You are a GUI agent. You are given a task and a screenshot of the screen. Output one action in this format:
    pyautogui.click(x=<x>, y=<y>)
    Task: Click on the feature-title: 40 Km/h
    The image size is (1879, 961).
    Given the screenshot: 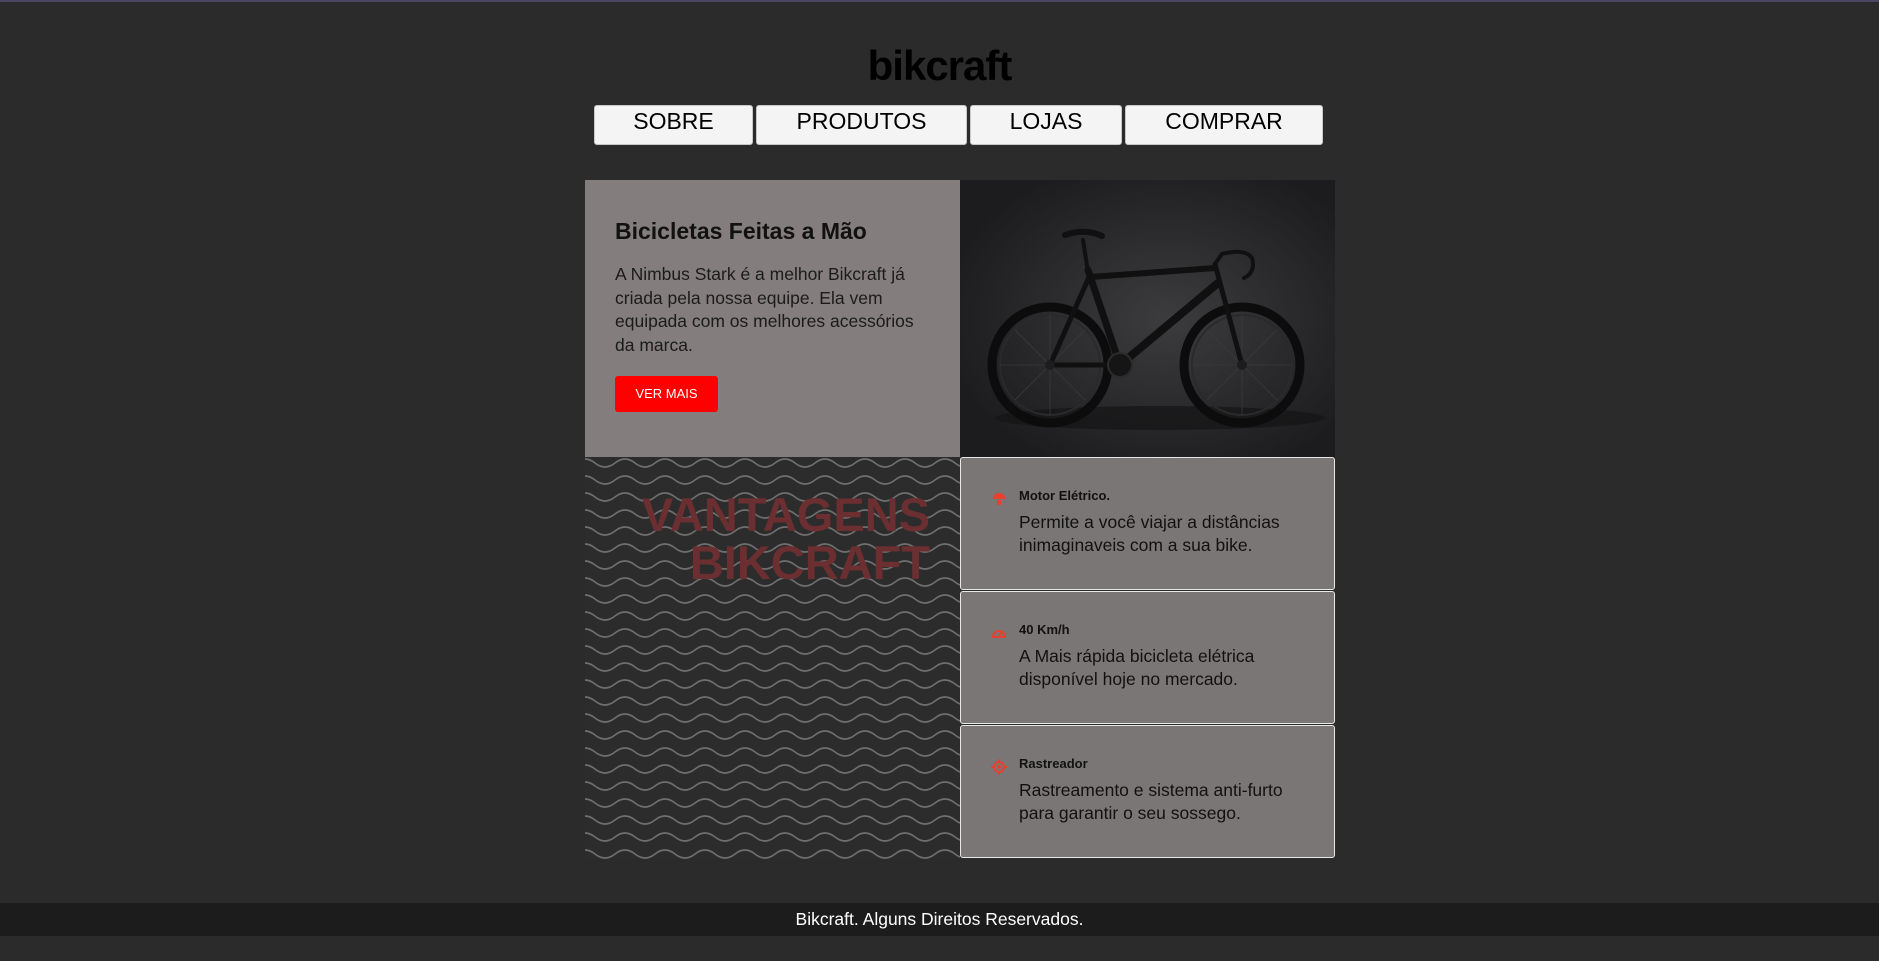 What is the action you would take?
    pyautogui.click(x=1044, y=629)
    